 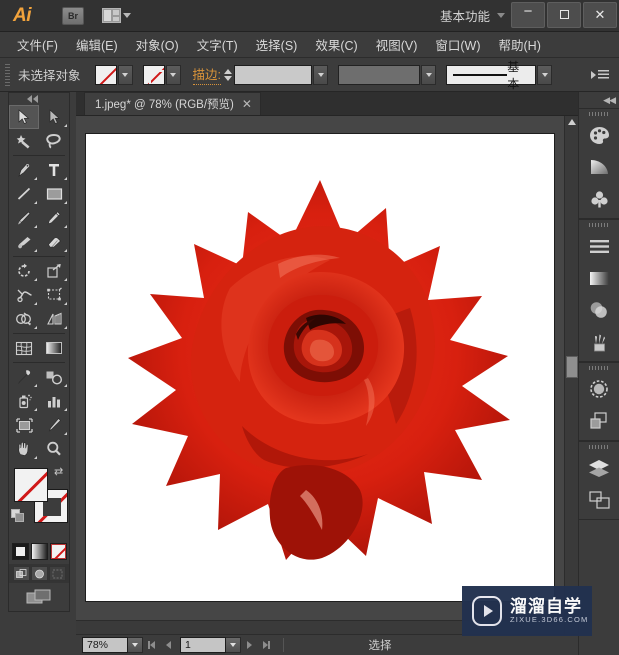 What do you see at coordinates (599, 246) in the screenshot?
I see `panel-stroke-icon` at bounding box center [599, 246].